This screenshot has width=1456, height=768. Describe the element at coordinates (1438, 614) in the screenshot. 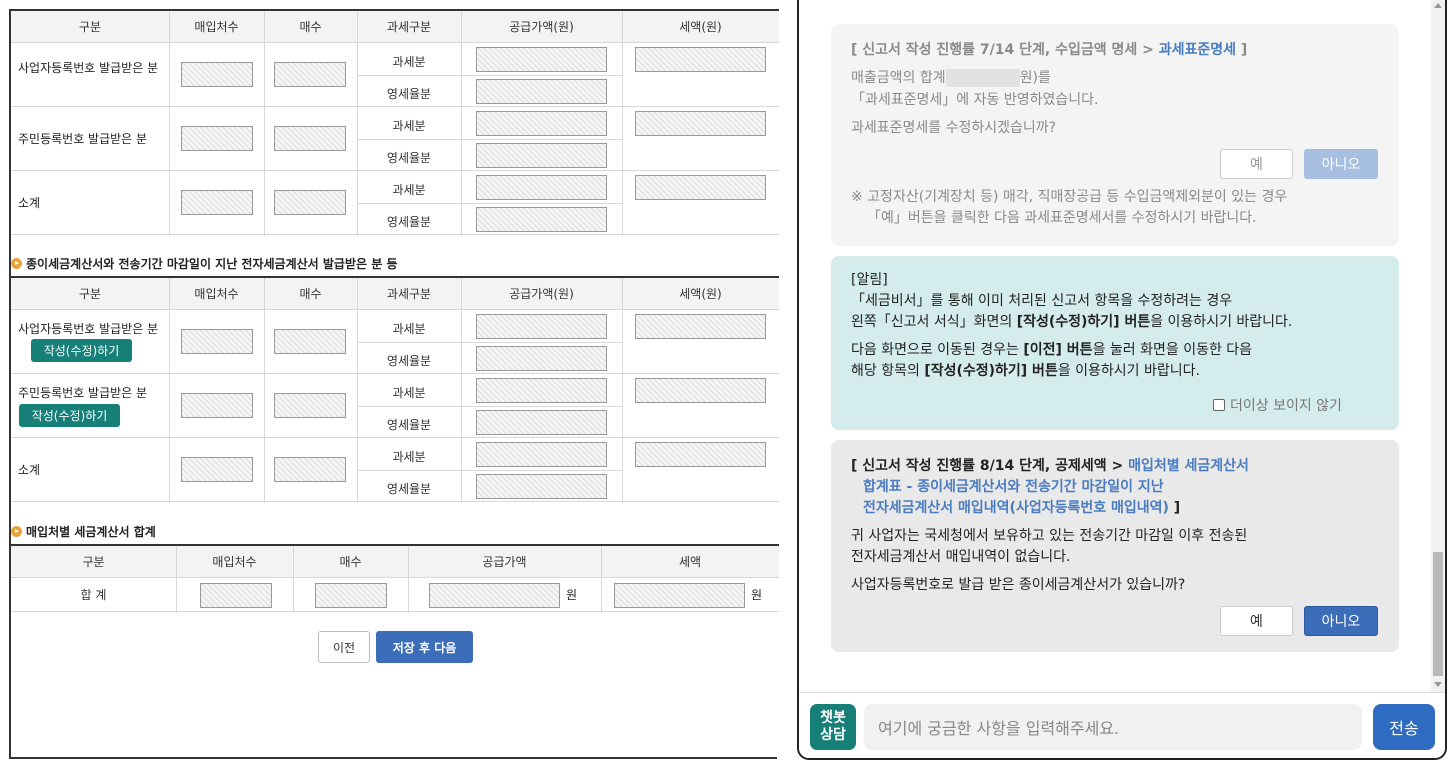

I see `scroll-thumb` at that location.